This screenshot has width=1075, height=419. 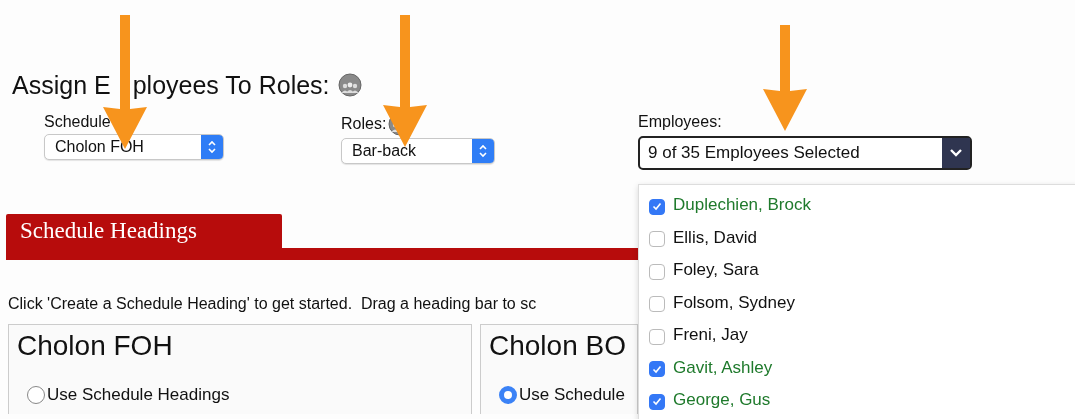 What do you see at coordinates (95, 346) in the screenshot?
I see `panel-title: Cholon FOH` at bounding box center [95, 346].